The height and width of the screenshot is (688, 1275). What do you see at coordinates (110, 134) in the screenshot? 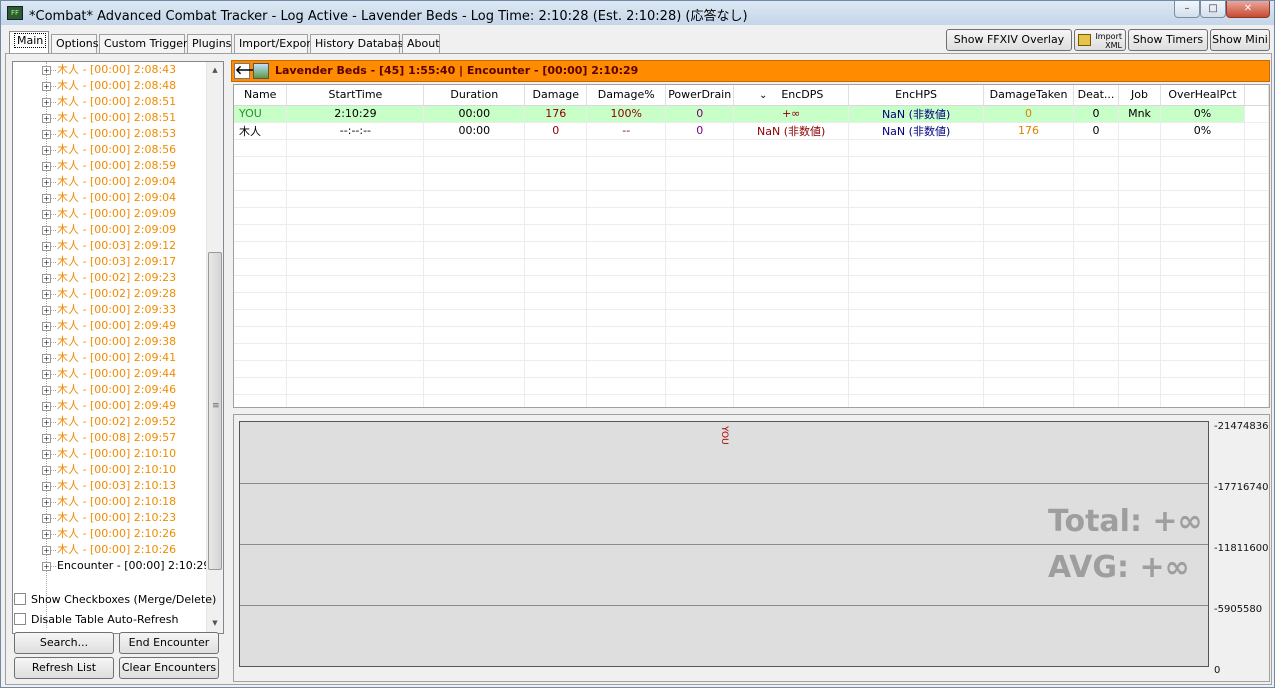
I see `tree-item: + 木人 - [00:00] 2:08:53` at bounding box center [110, 134].